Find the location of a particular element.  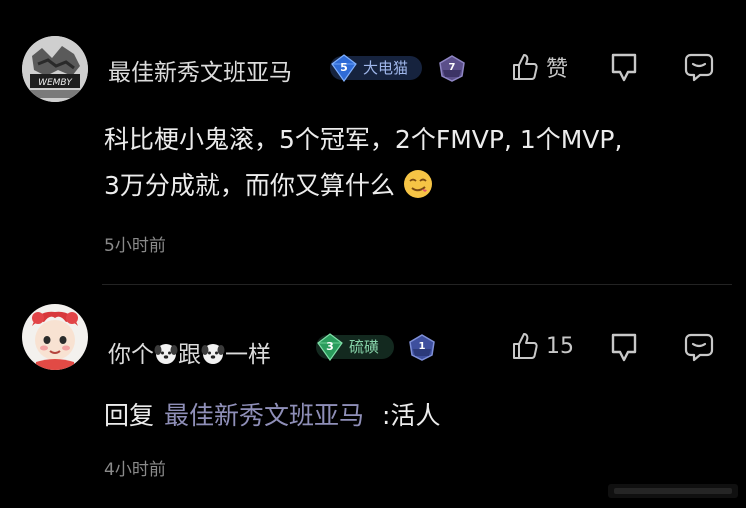

timestamp: 4小时前 is located at coordinates (135, 470).